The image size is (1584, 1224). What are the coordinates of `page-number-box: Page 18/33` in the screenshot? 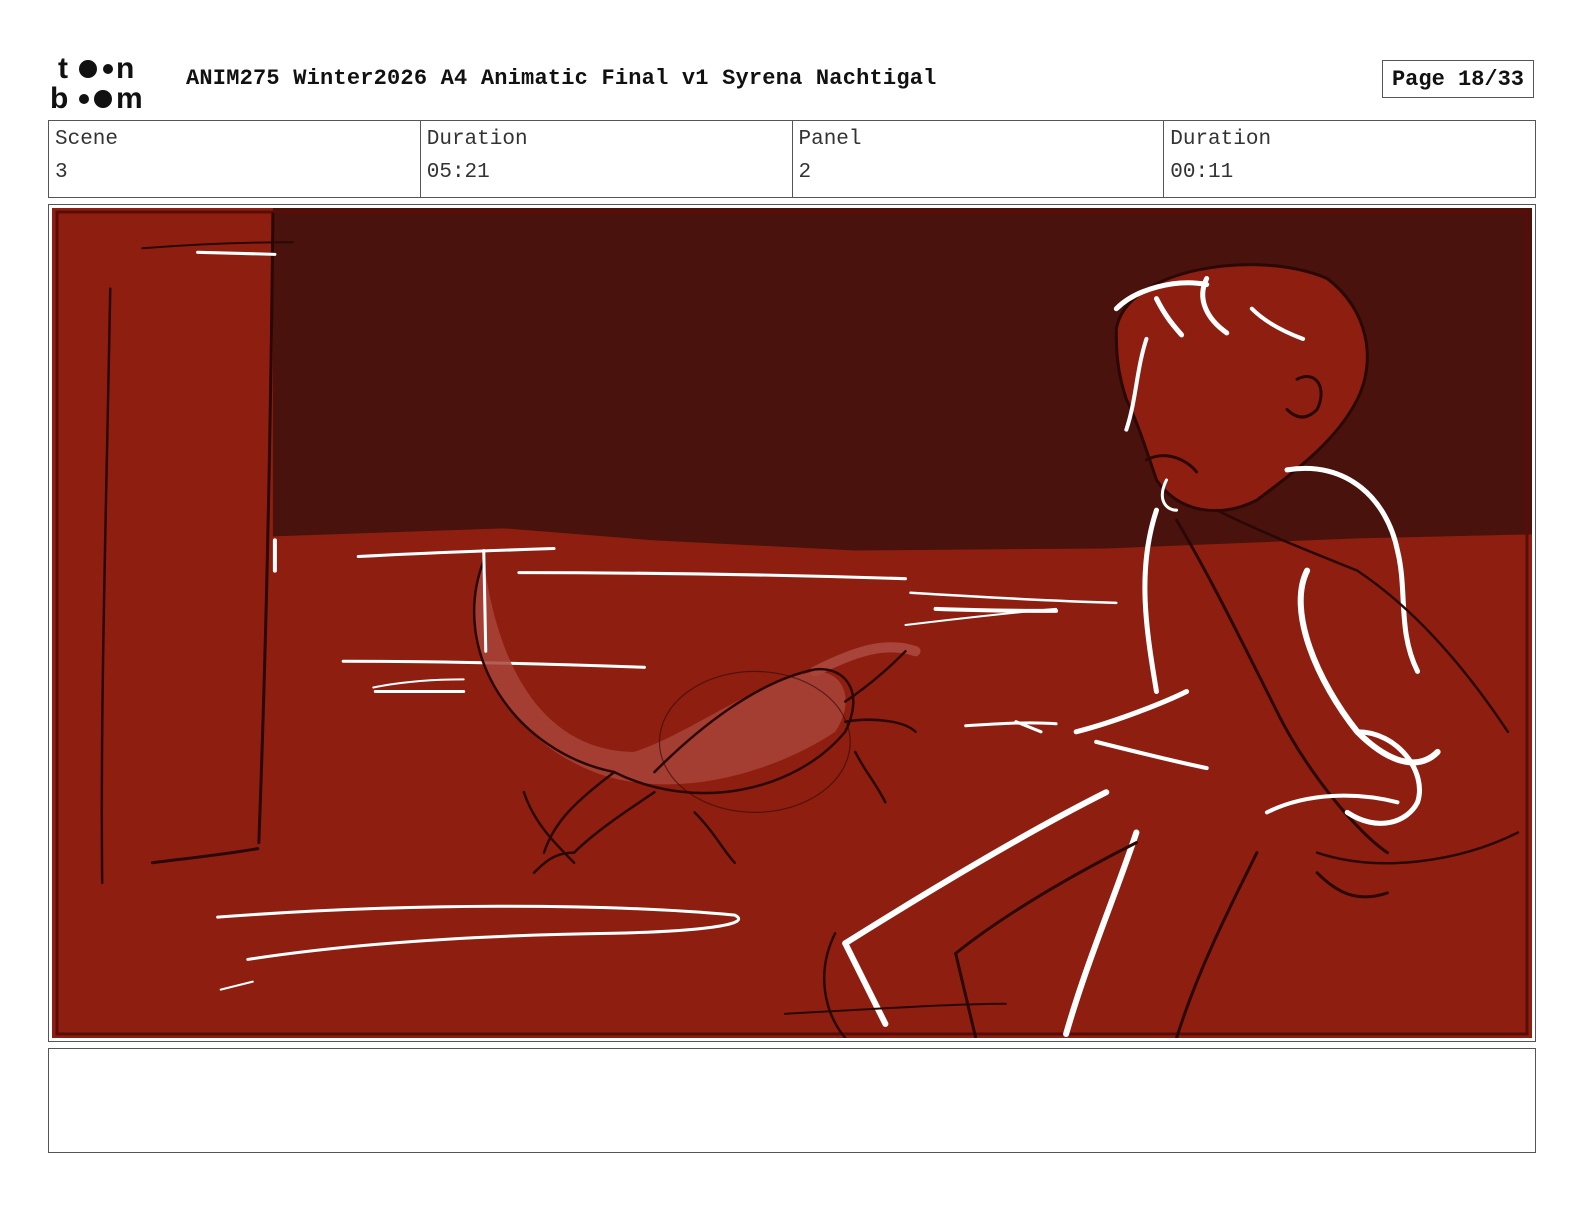 It's located at (1458, 79).